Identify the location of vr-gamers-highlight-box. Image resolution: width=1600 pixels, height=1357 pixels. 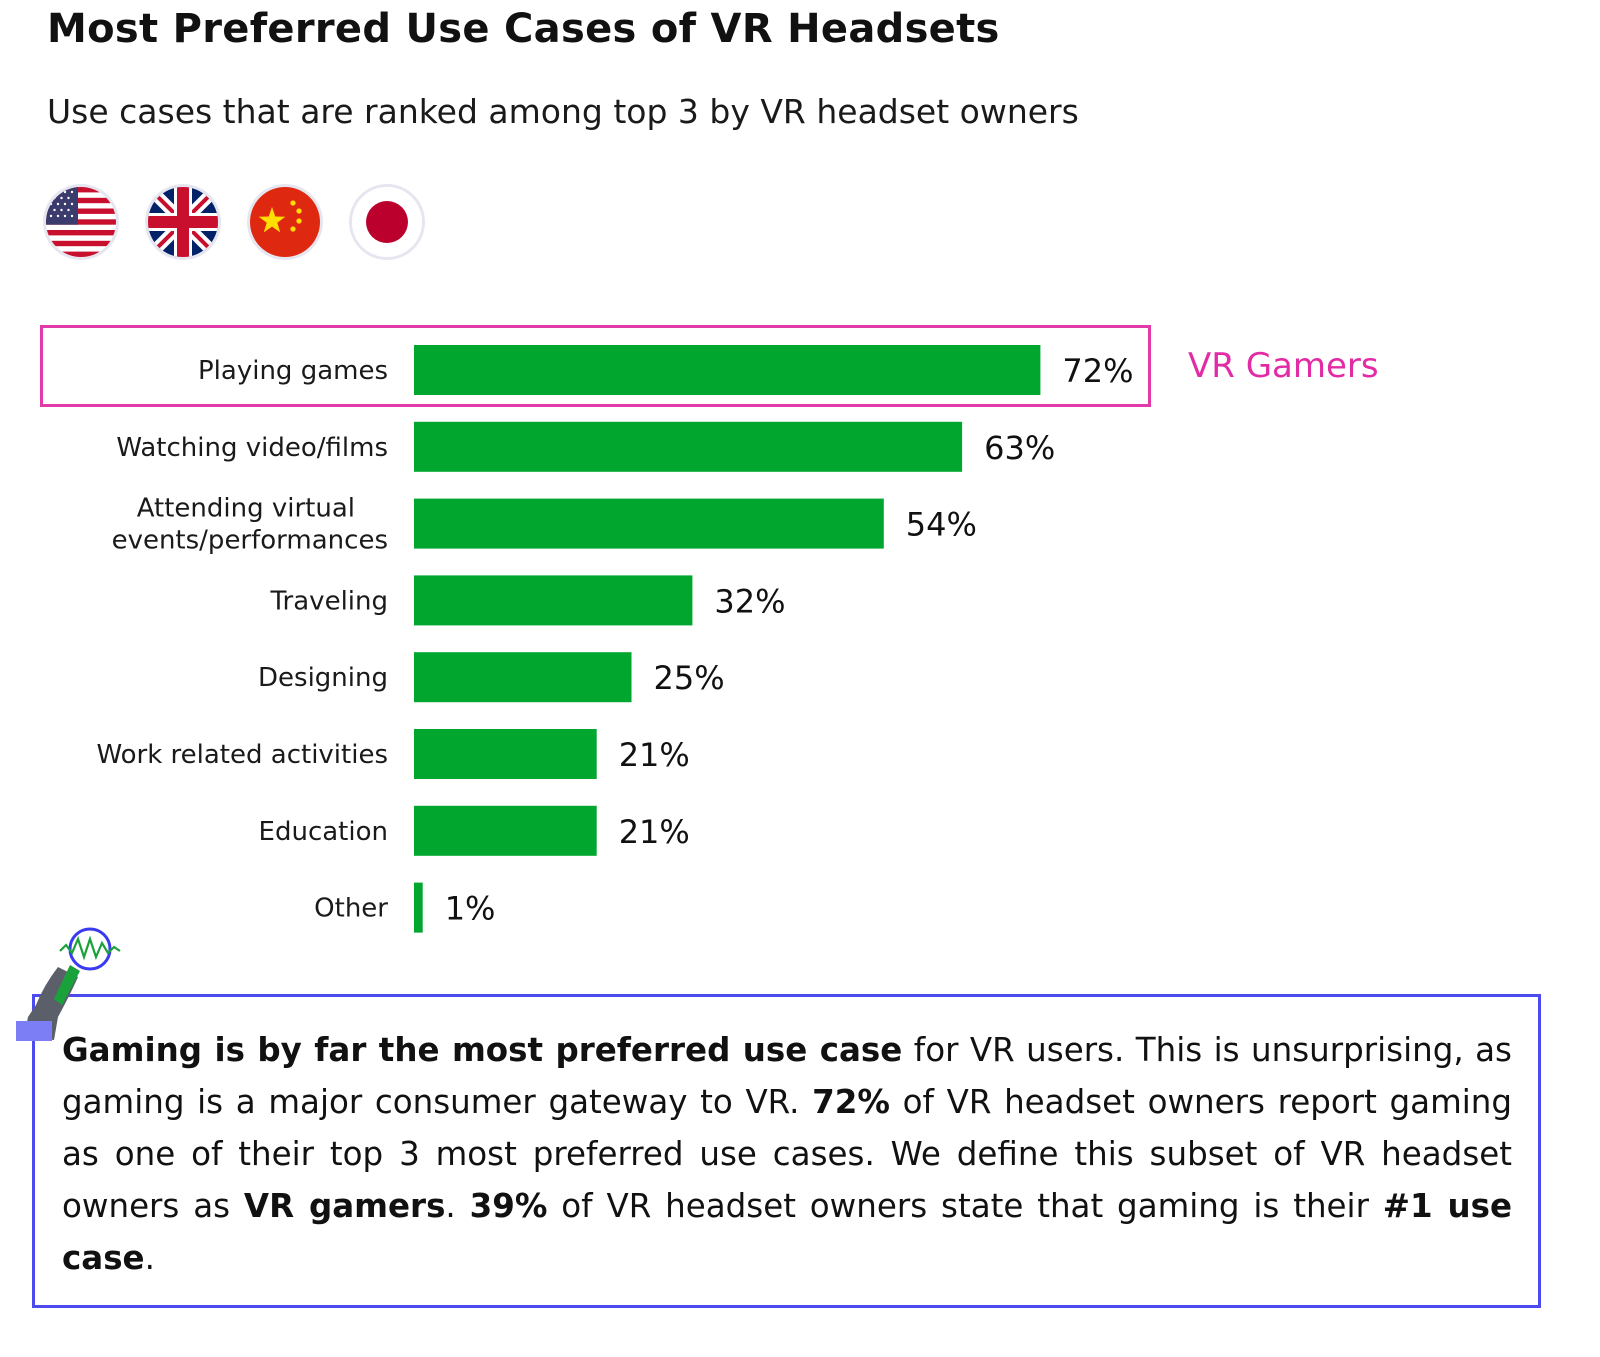
(595, 366).